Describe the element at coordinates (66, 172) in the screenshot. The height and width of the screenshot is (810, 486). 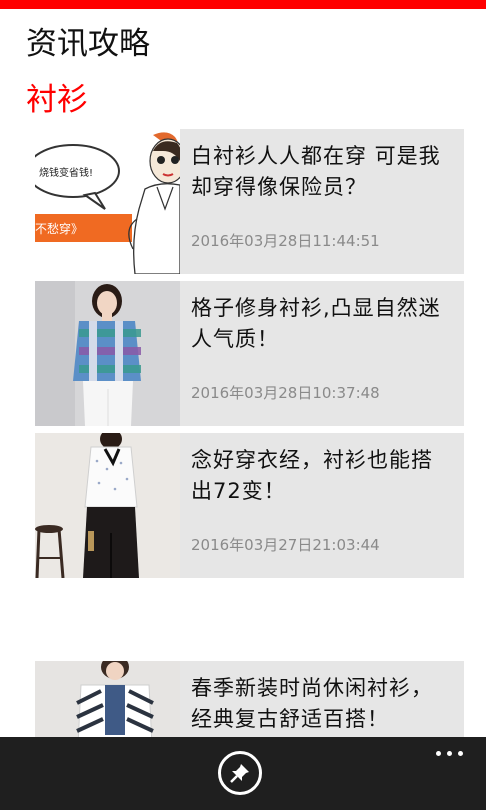
I see `thumb-bubble-text: 烧钱变省钱!` at that location.